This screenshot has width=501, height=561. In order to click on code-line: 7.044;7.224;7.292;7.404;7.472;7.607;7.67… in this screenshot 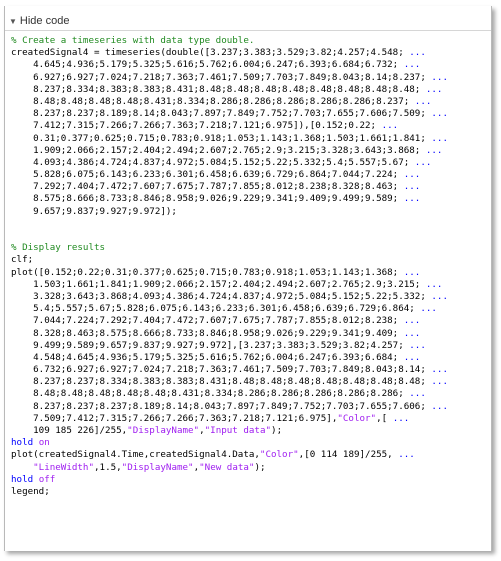, I will do `click(251, 321)`.